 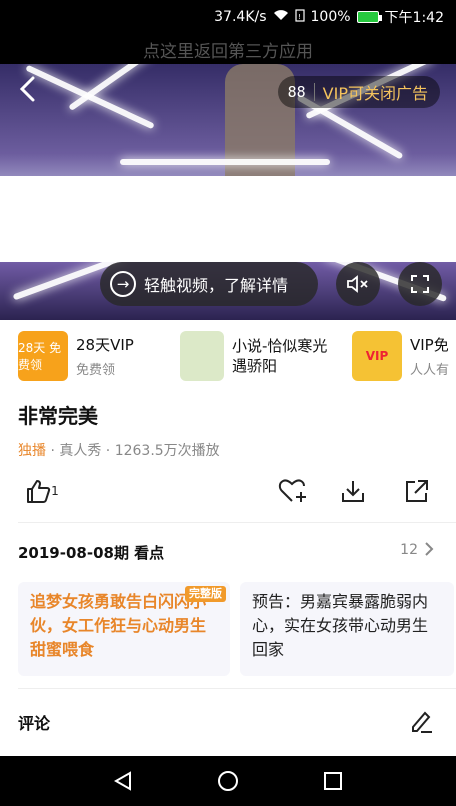 I want to click on wifi-icon, so click(x=281, y=17).